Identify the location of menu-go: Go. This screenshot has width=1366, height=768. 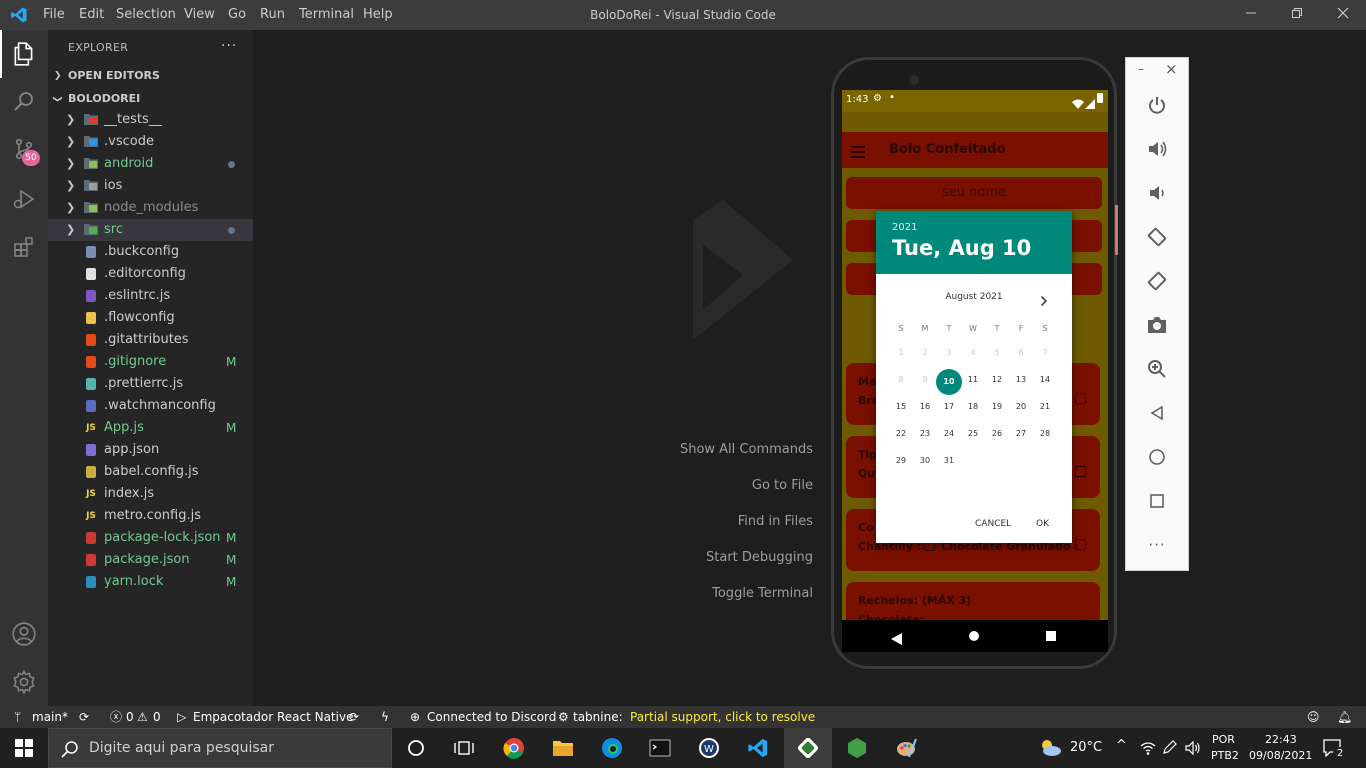
(237, 15).